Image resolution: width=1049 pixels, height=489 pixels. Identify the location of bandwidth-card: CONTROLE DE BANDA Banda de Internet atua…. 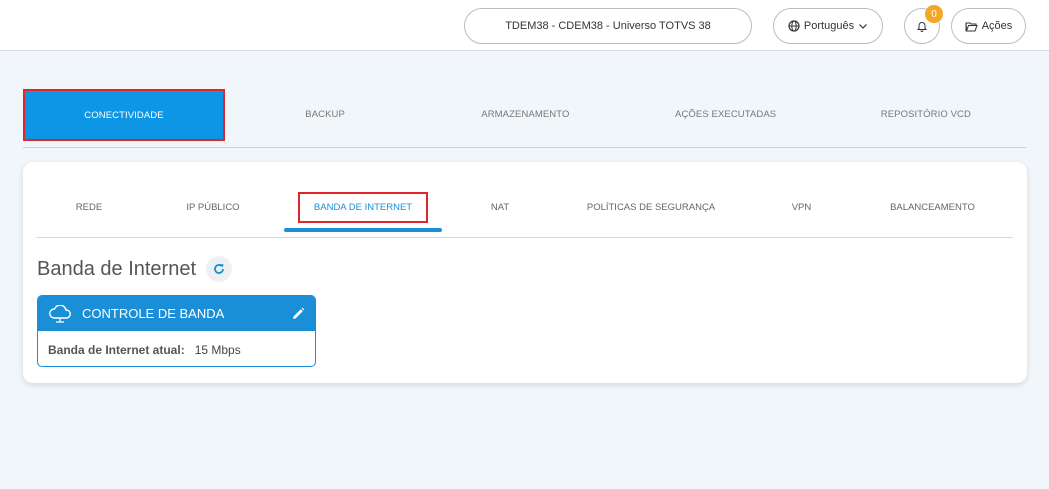
(176, 331).